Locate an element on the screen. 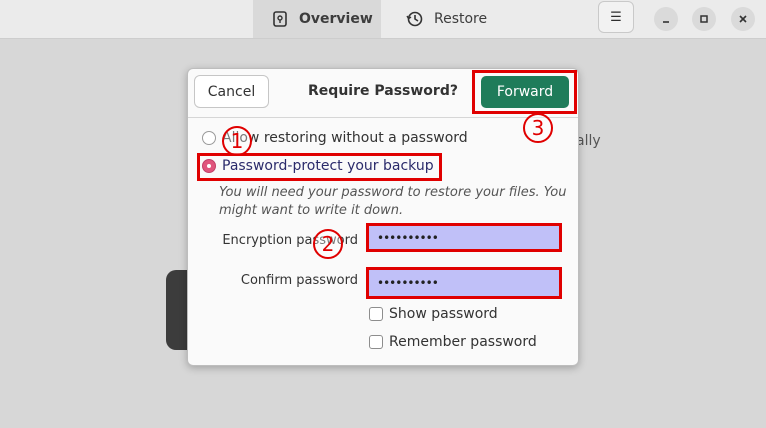  show-password-toggle: Show password is located at coordinates (433, 314).